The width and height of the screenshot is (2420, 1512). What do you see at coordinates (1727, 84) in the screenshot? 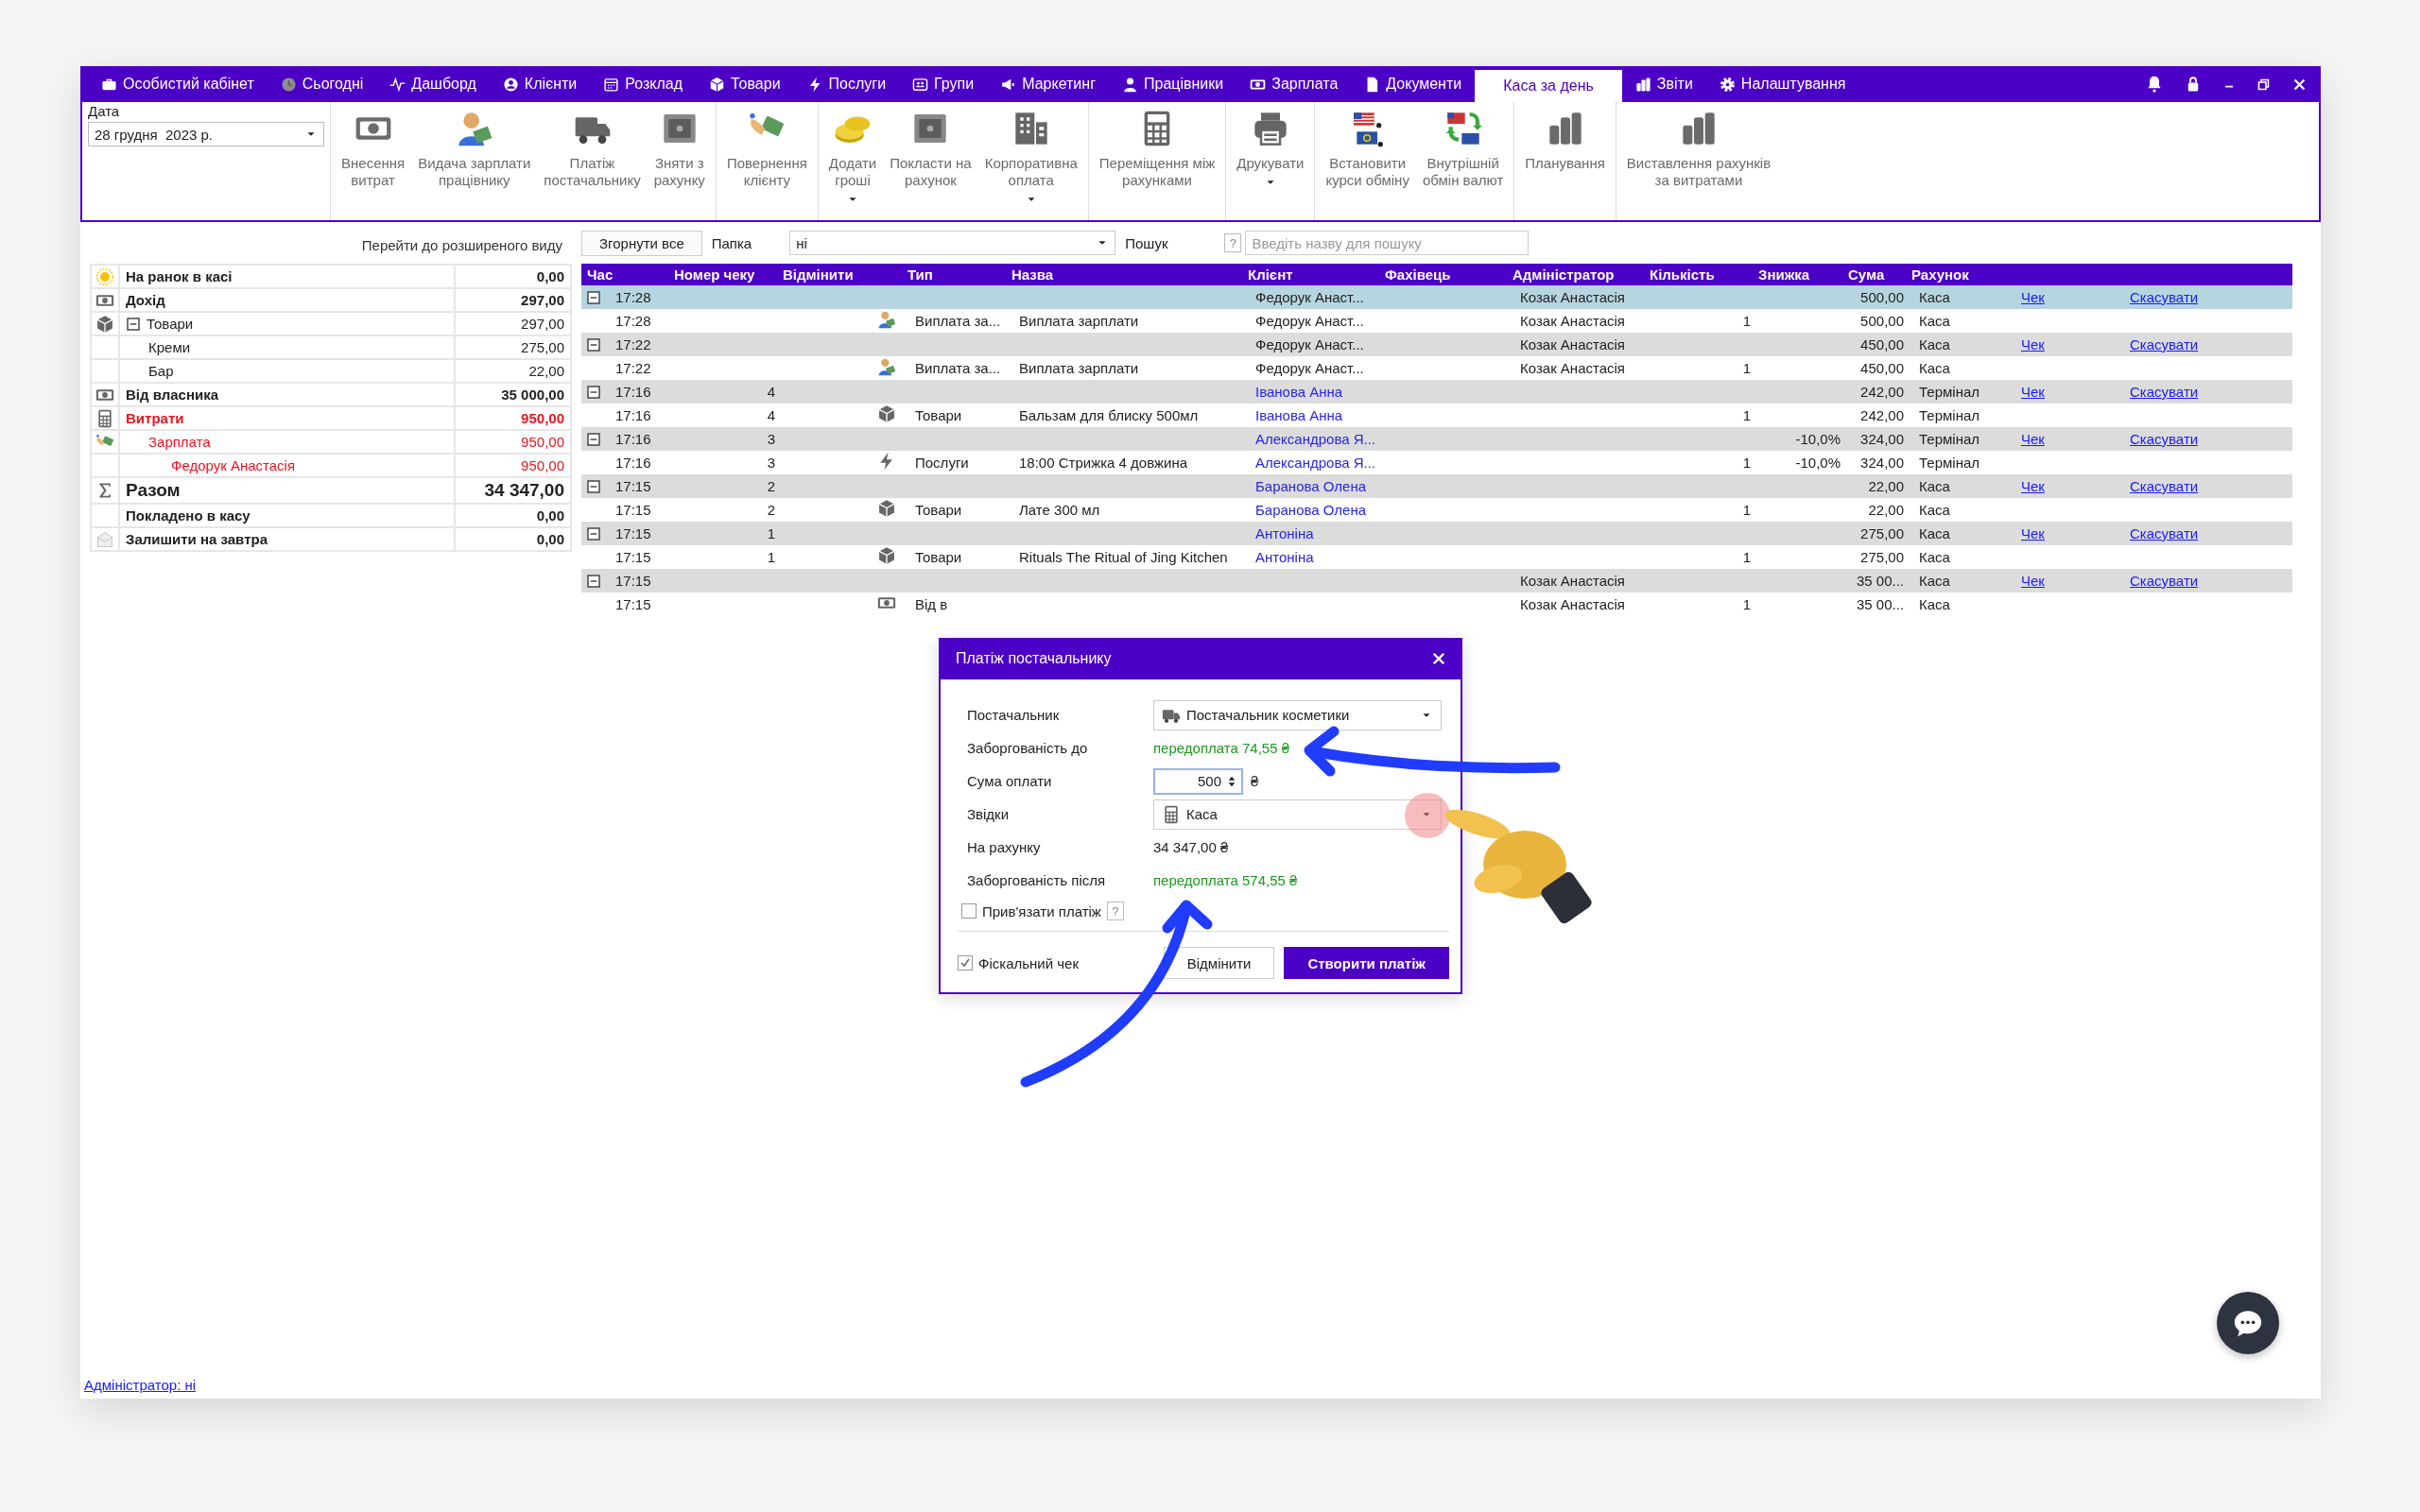
I see `settings-icon` at bounding box center [1727, 84].